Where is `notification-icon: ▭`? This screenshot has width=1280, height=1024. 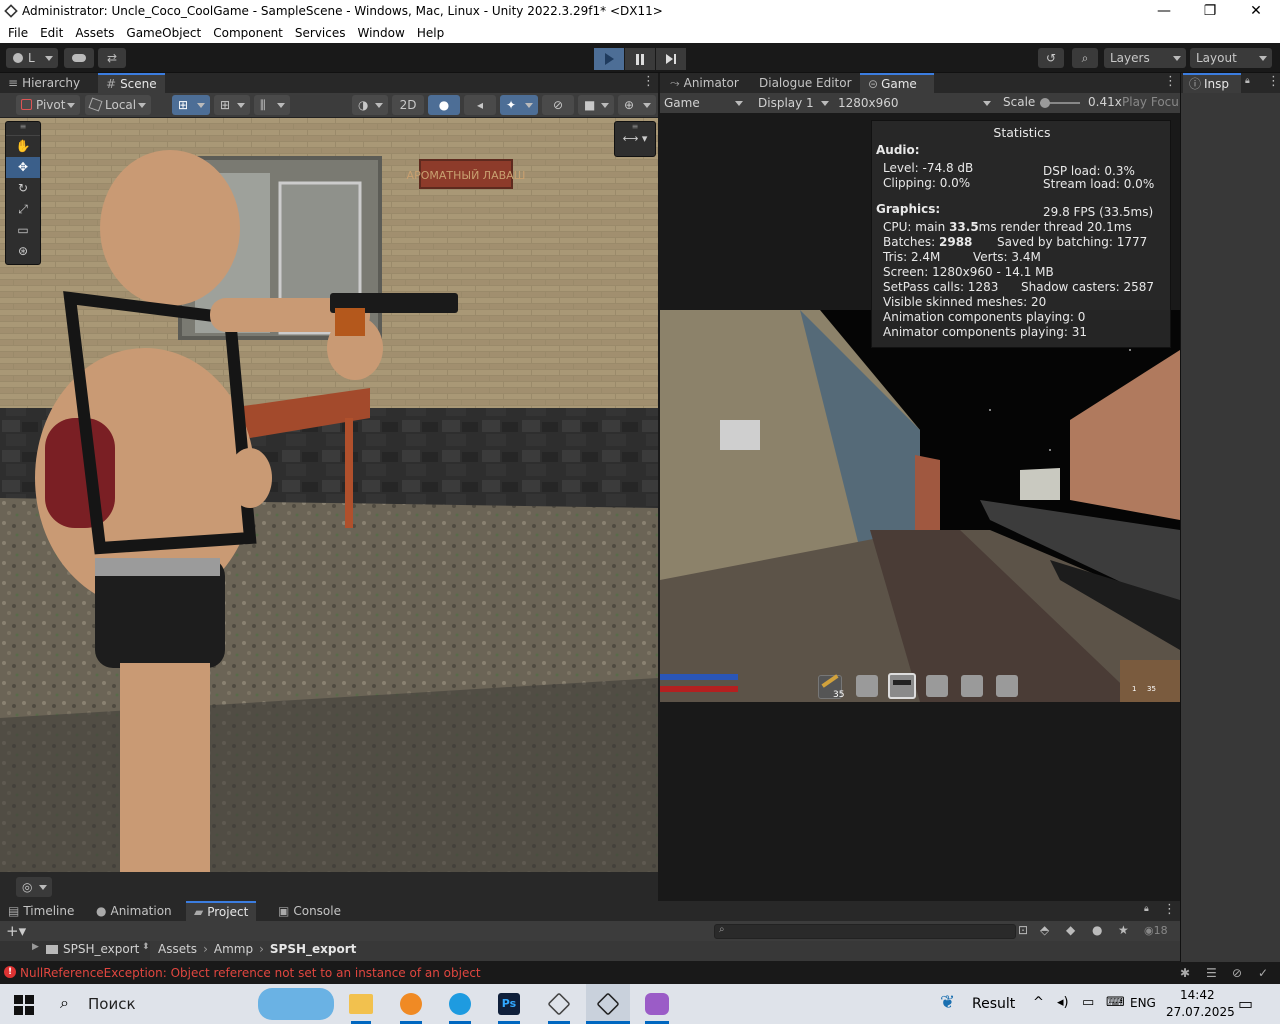 notification-icon: ▭ is located at coordinates (1245, 1003).